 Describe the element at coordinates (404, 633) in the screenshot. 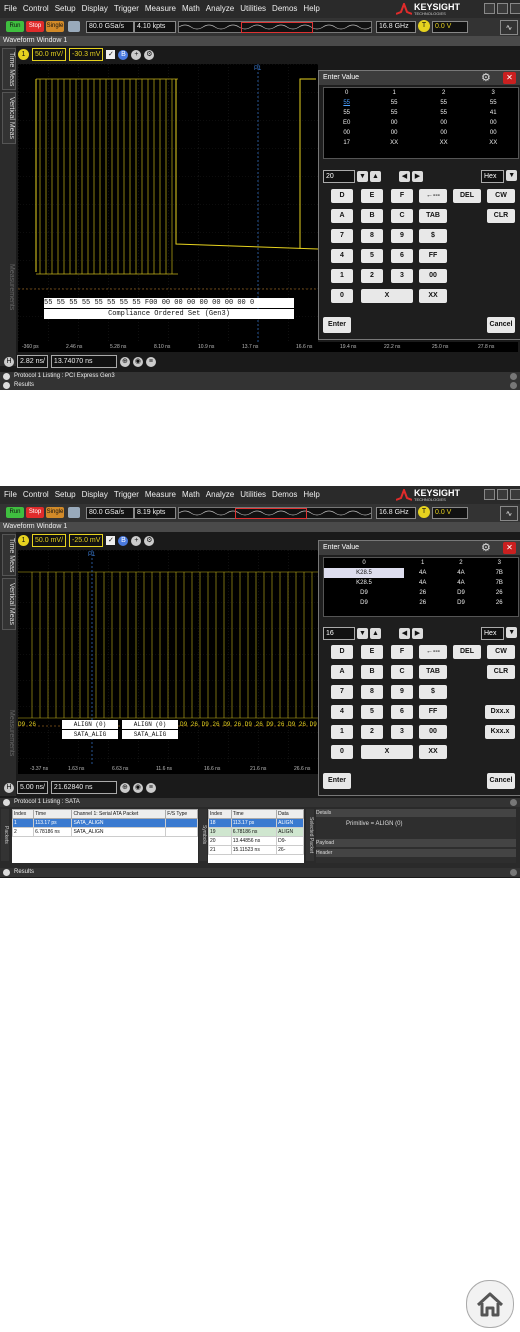

I see `arrow-left-icon: ◀` at that location.